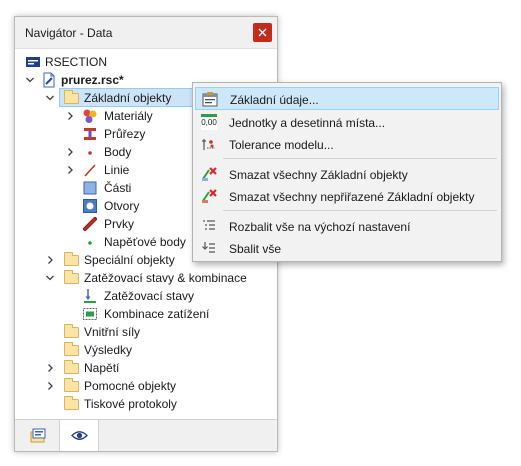 The width and height of the screenshot is (521, 466). I want to click on tree-item-load-cases-combinations: Zatěžovací stavy & kombinace, so click(146, 278).